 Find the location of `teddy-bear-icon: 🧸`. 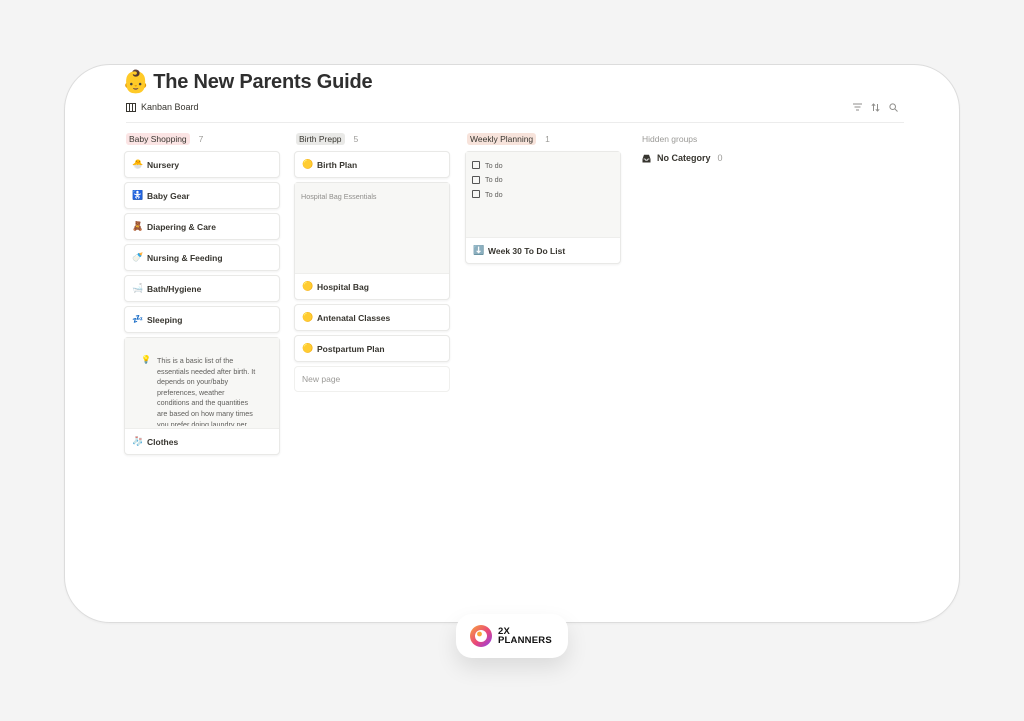

teddy-bear-icon: 🧸 is located at coordinates (138, 226).